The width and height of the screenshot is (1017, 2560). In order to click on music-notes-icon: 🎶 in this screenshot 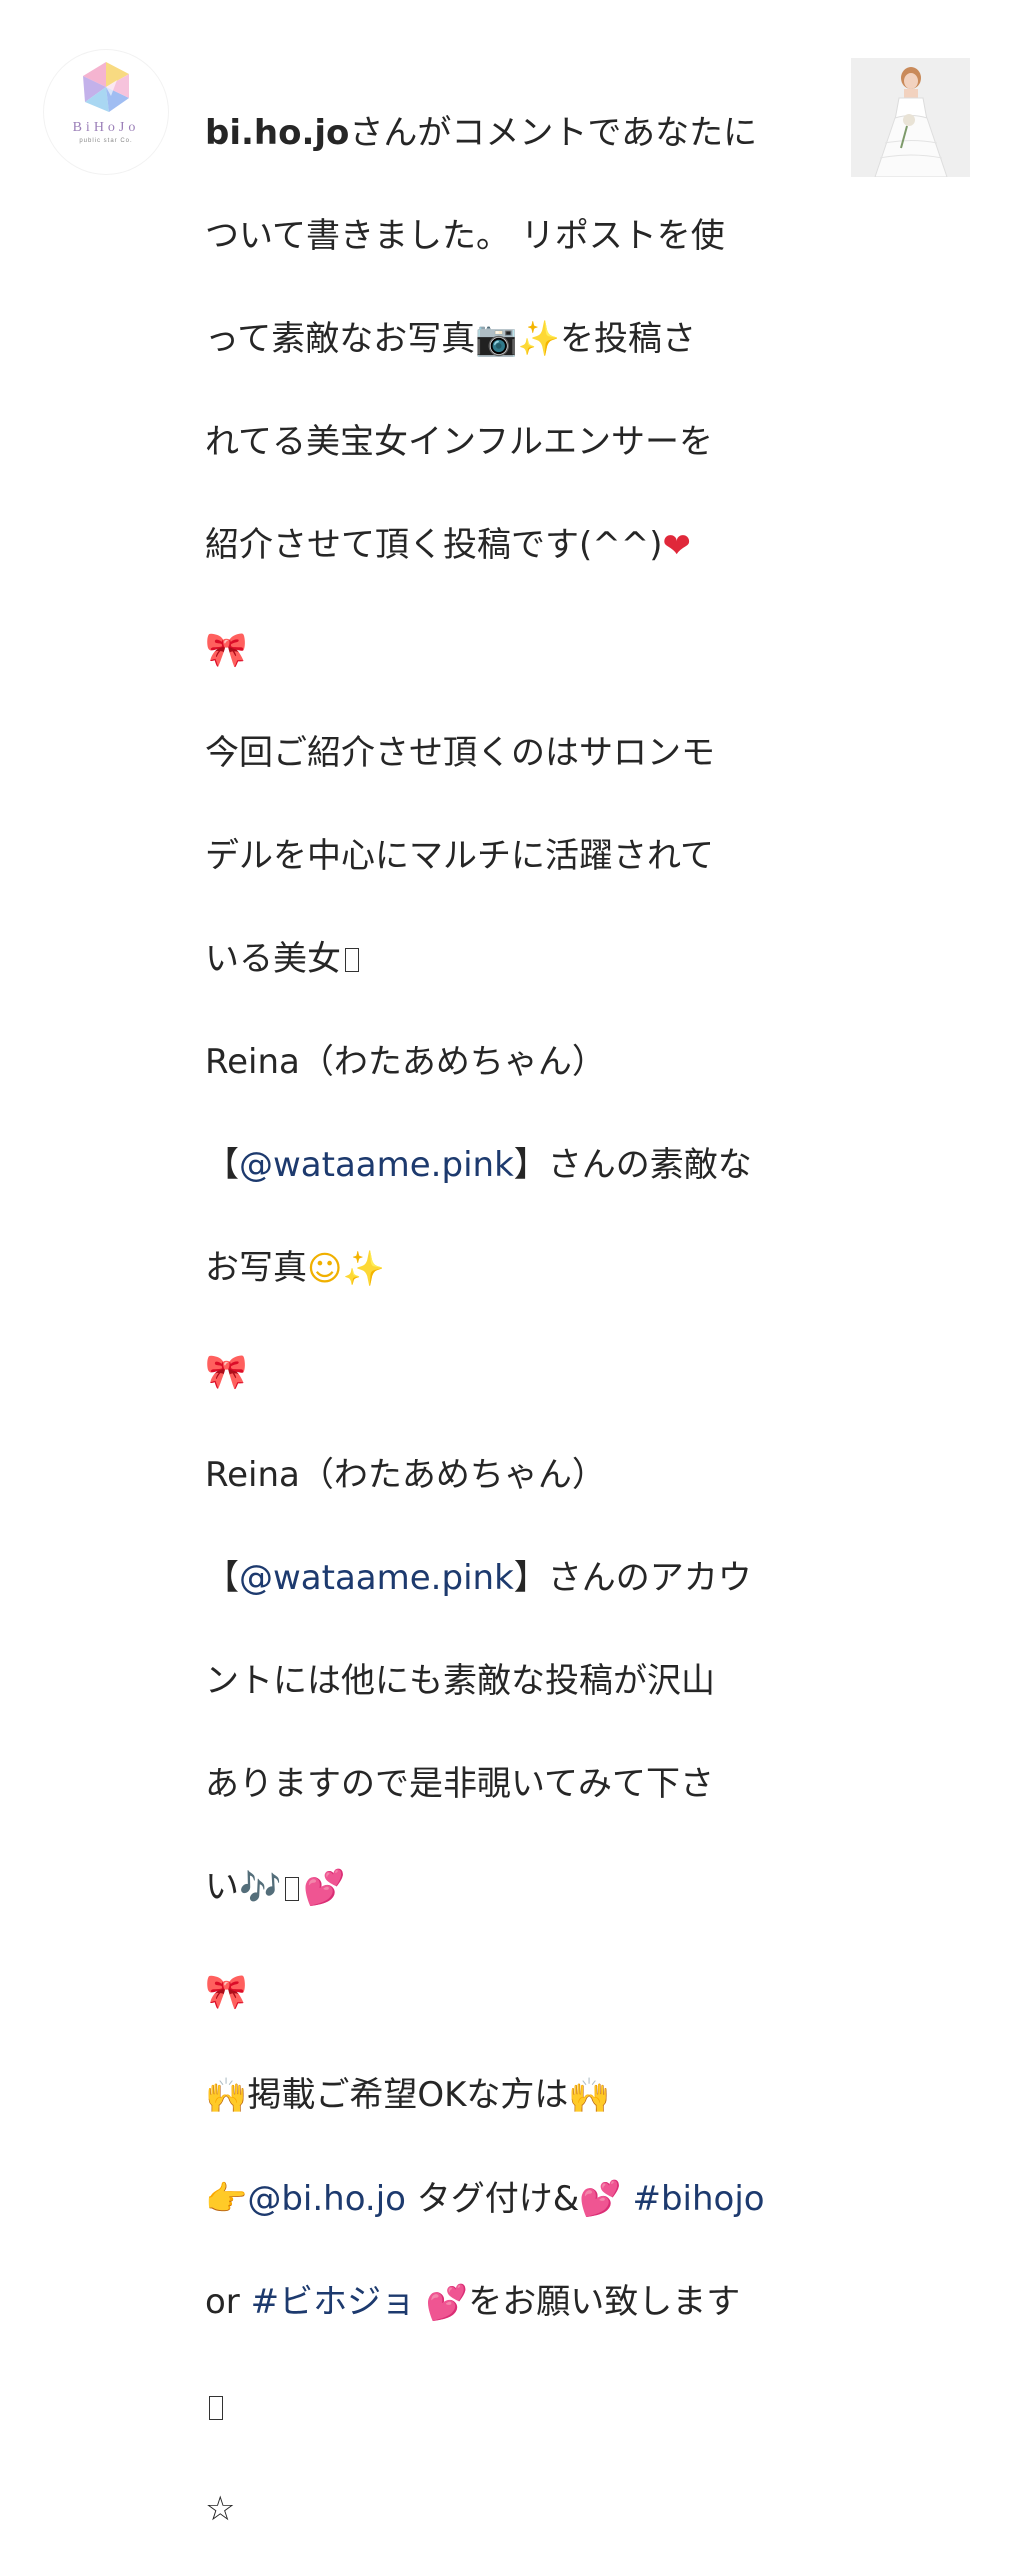, I will do `click(260, 1888)`.